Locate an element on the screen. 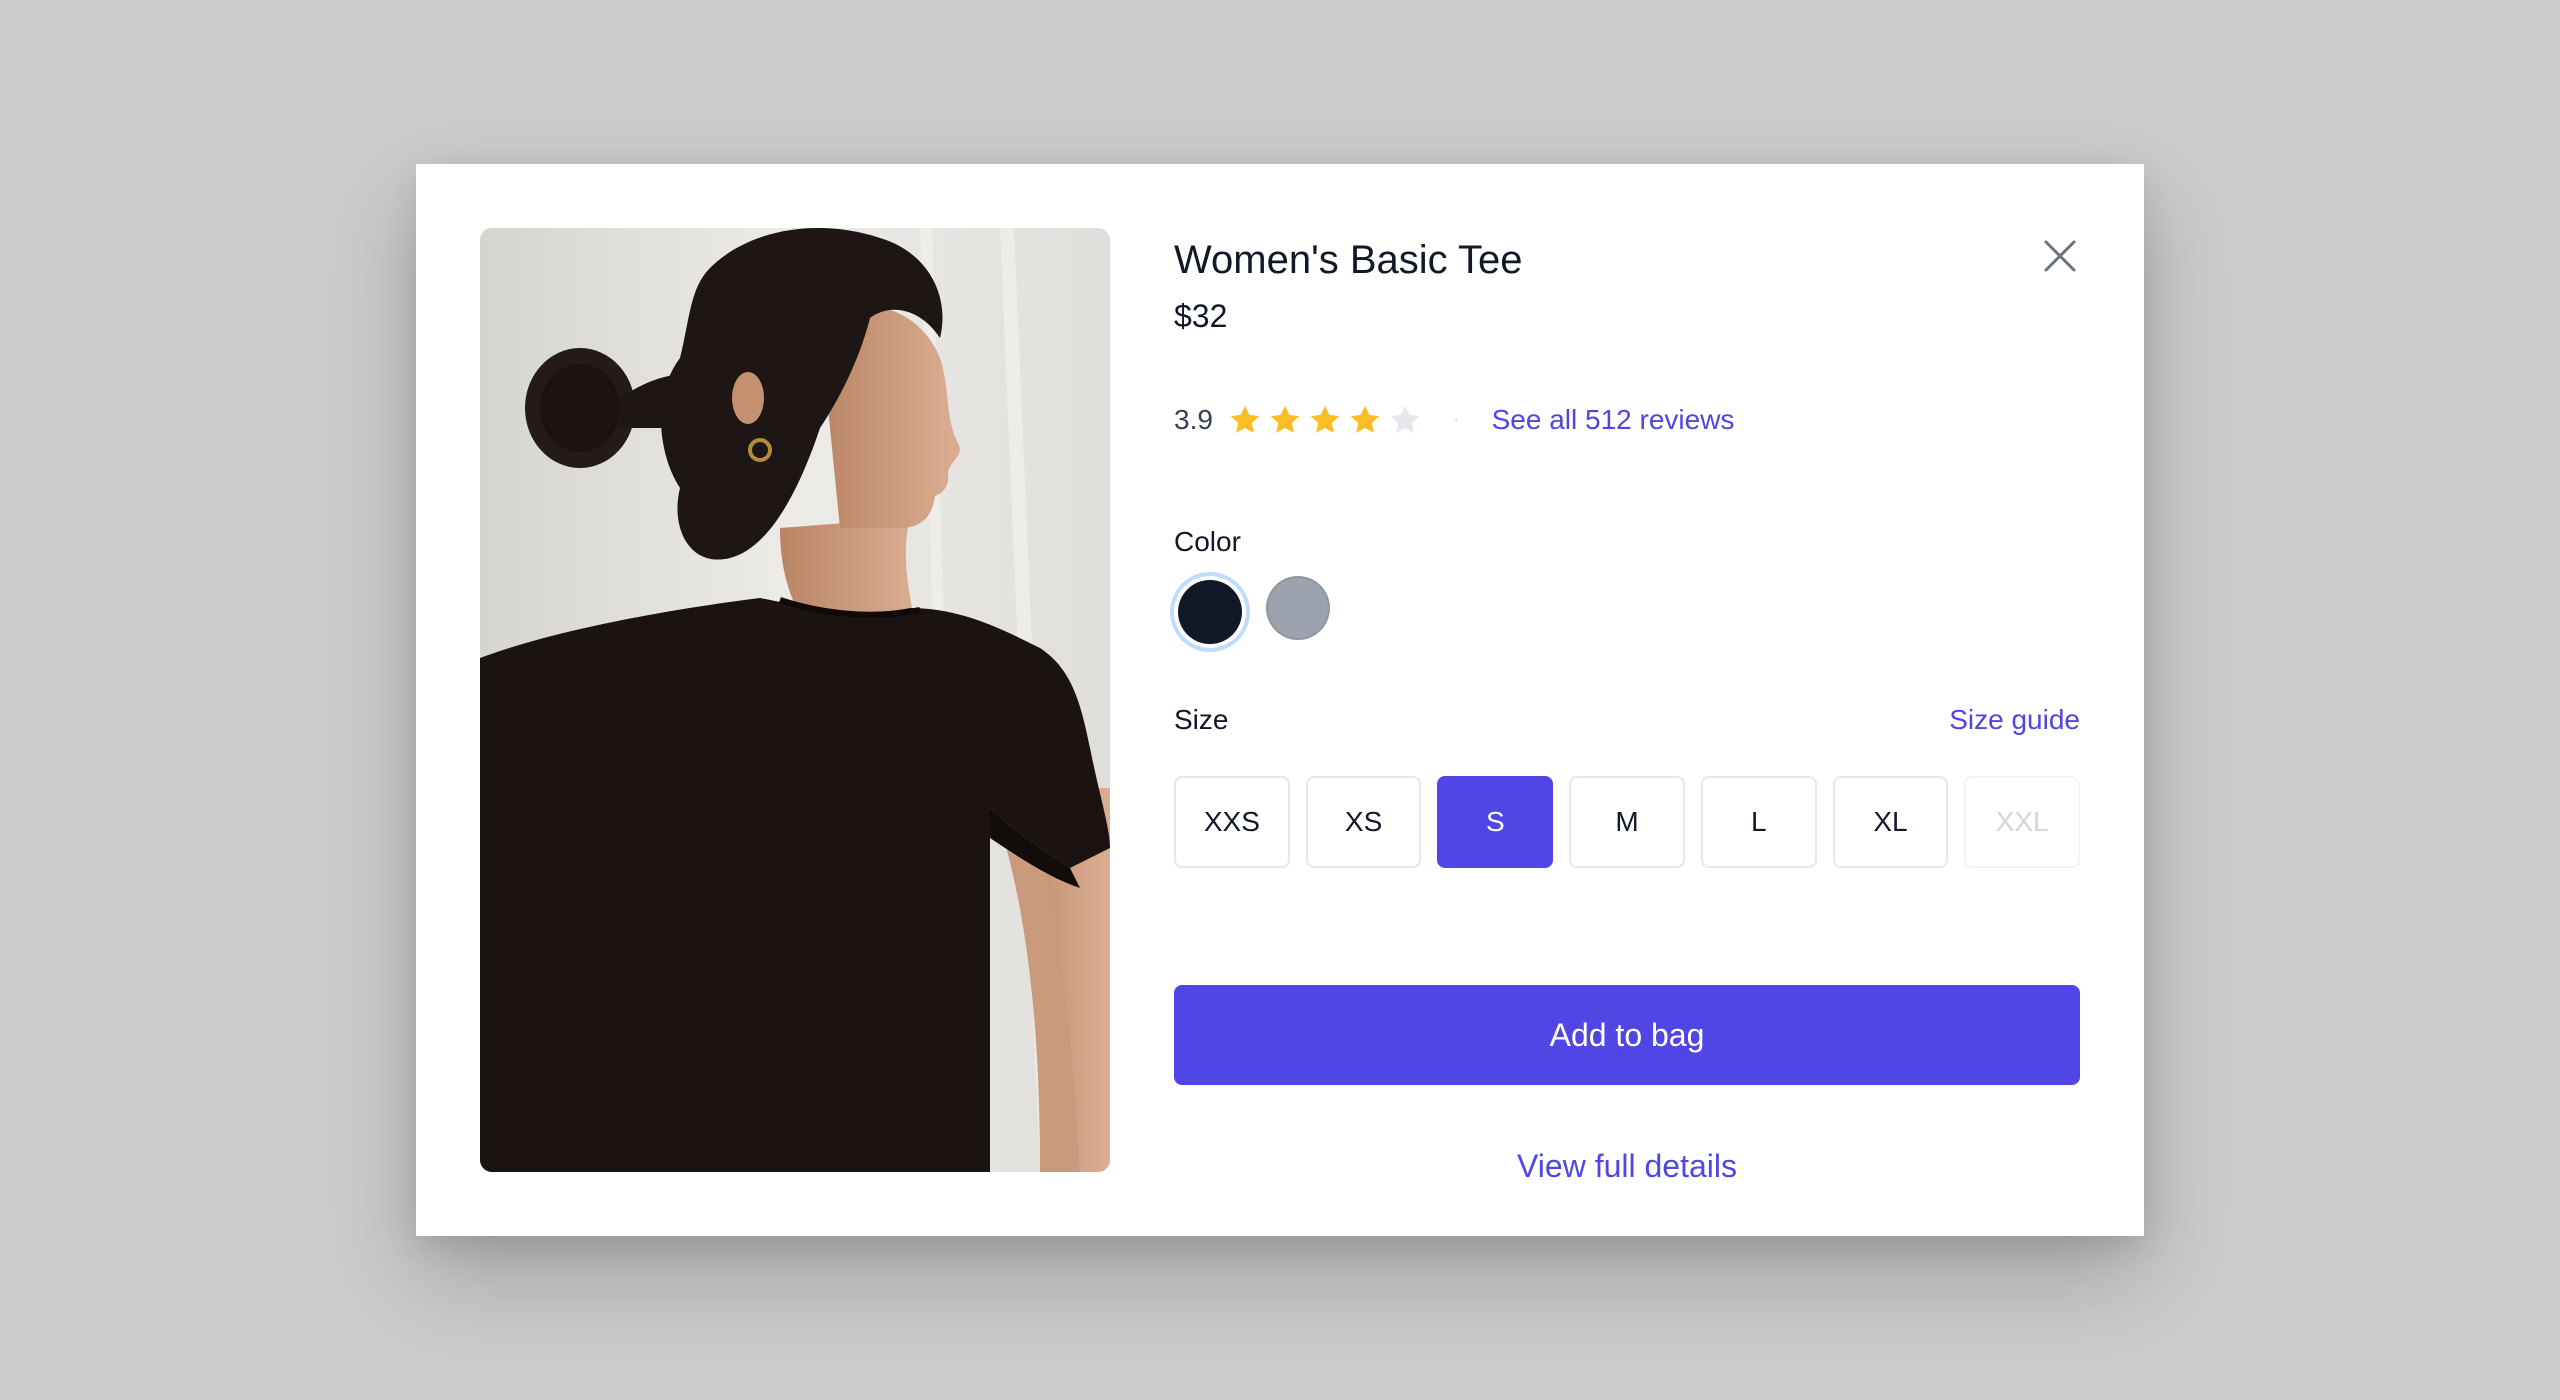 The width and height of the screenshot is (2560, 1400). add-to-bag-button: Add to bag is located at coordinates (1627, 1035).